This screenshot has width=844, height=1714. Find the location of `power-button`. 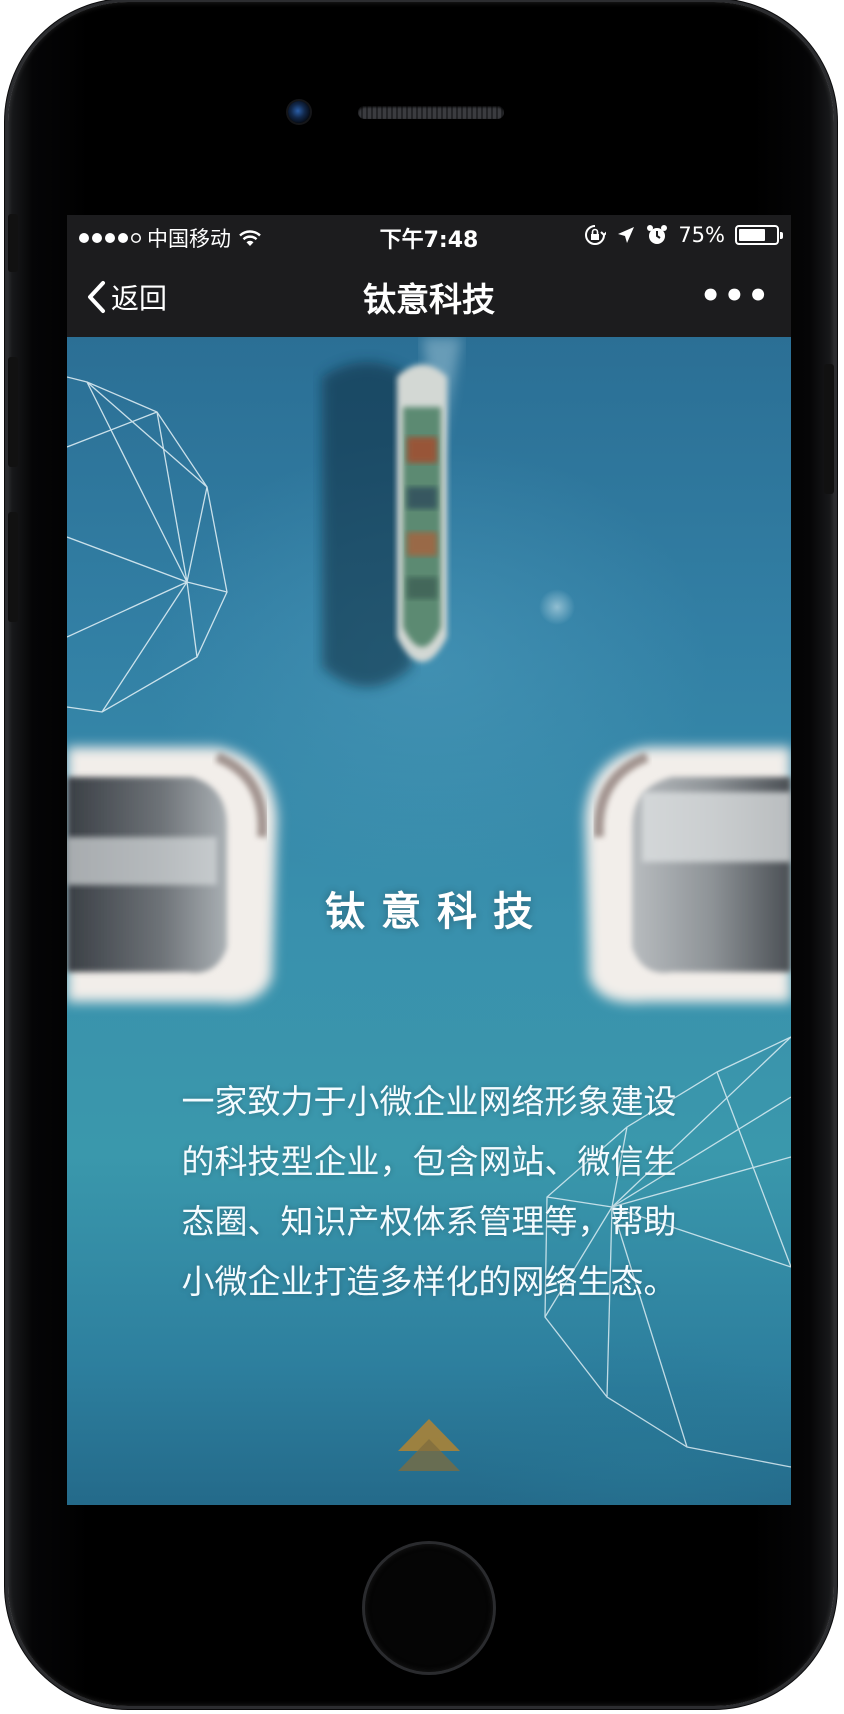

power-button is located at coordinates (829, 429).